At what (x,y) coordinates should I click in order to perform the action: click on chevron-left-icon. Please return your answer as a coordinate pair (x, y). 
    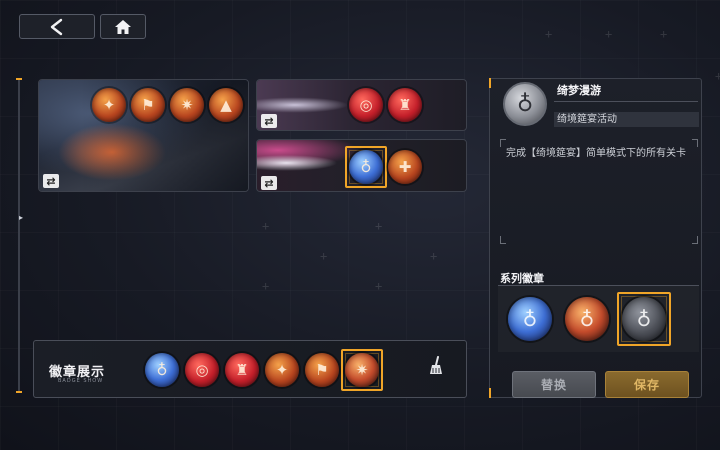
    Looking at the image, I should click on (56, 26).